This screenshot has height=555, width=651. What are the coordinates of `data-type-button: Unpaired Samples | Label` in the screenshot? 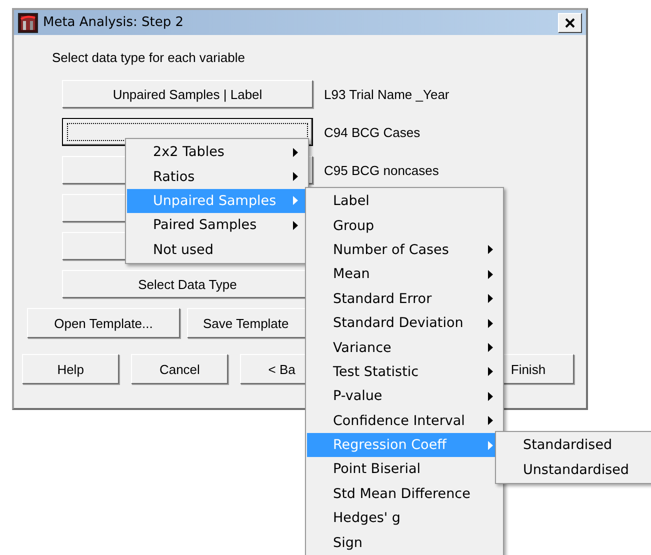 It's located at (187, 94).